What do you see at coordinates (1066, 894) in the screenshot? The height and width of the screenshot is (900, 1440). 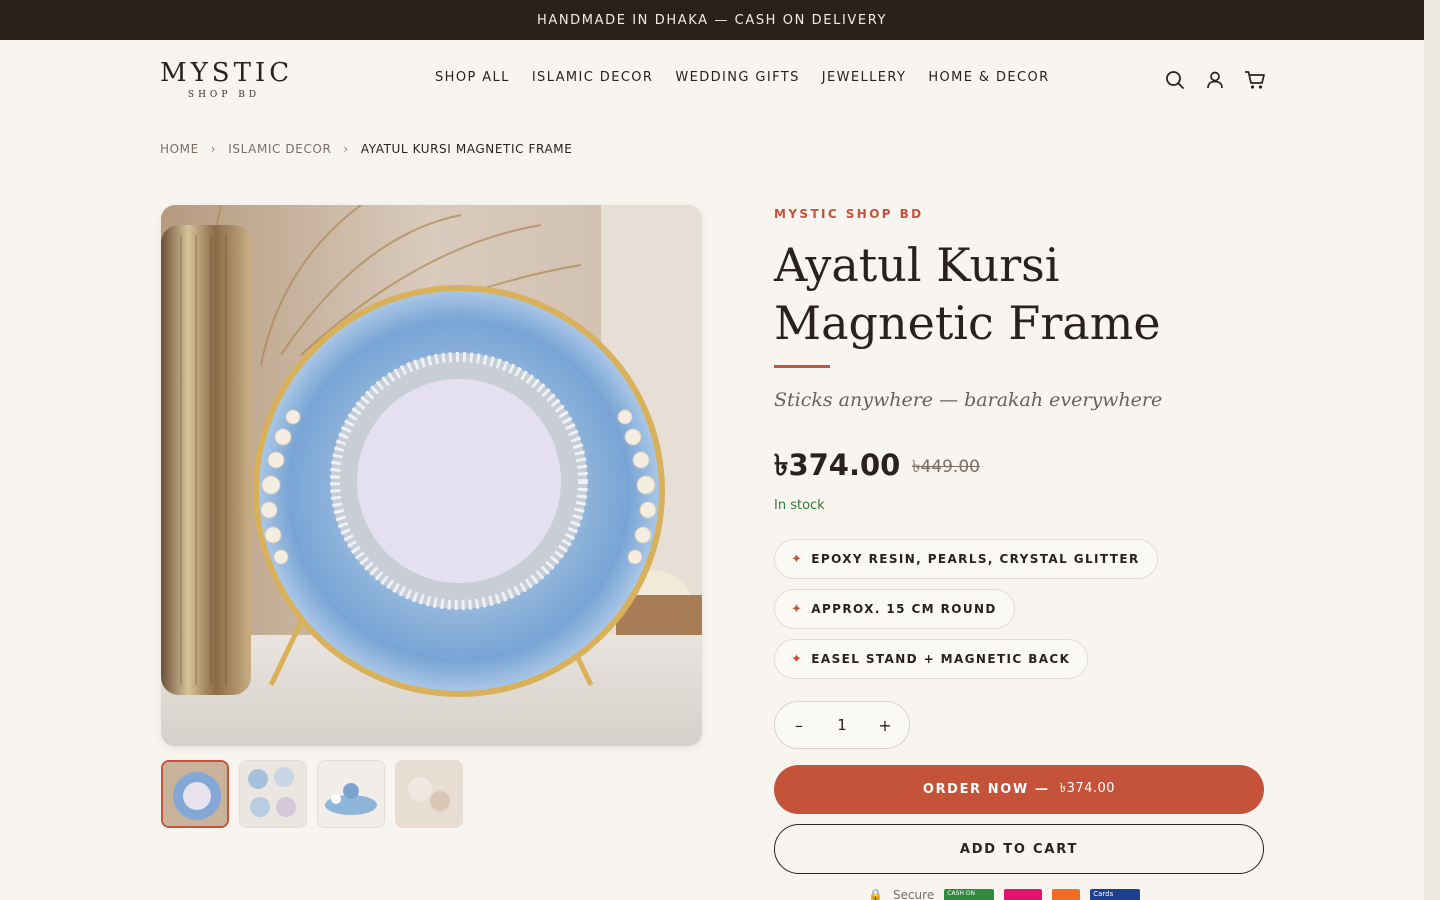 I see `nagad-badge` at bounding box center [1066, 894].